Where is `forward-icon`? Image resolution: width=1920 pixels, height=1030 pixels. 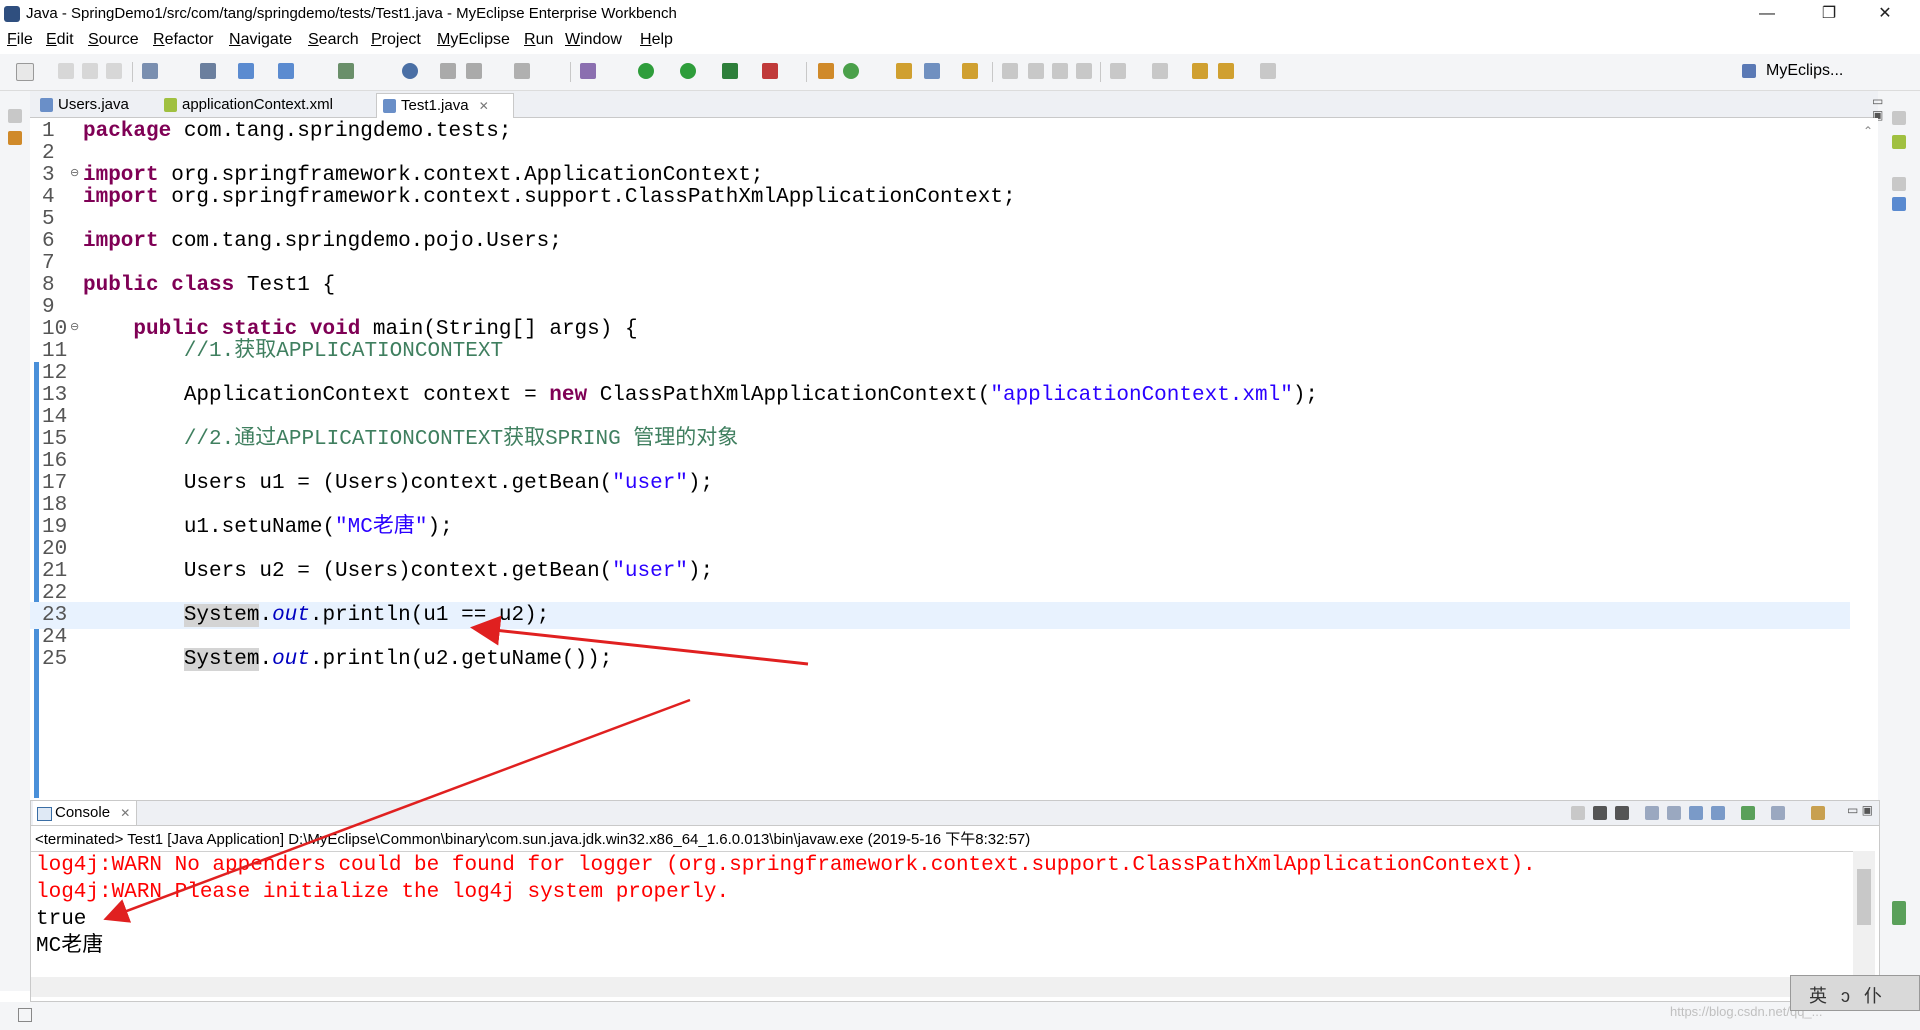
forward-icon is located at coordinates (1268, 71).